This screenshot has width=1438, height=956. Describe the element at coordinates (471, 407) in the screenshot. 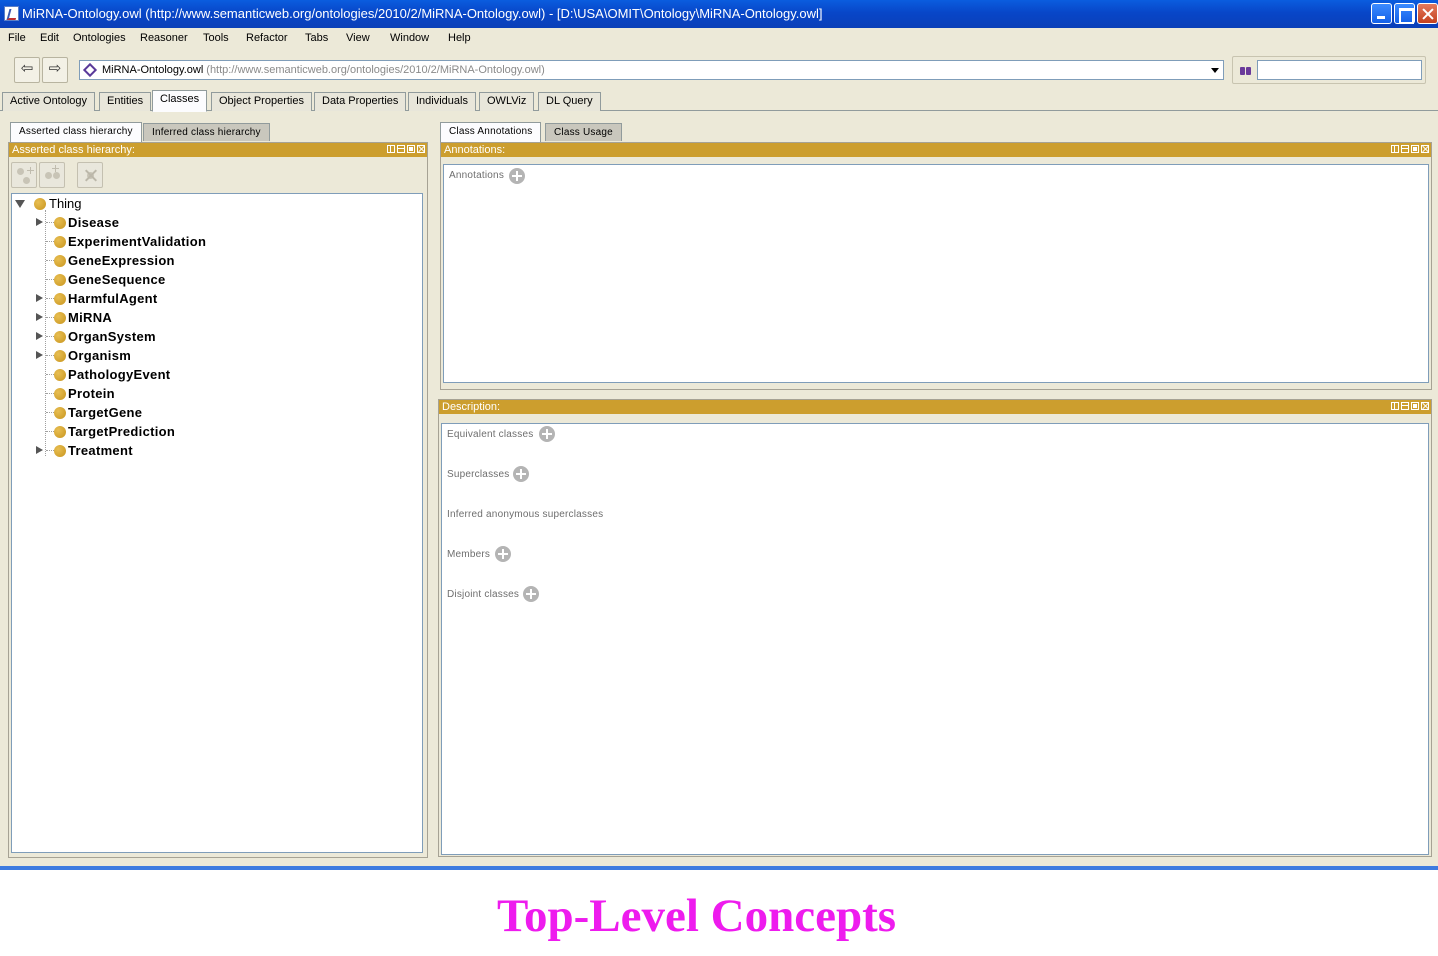

I see `view-title: Description:` at that location.